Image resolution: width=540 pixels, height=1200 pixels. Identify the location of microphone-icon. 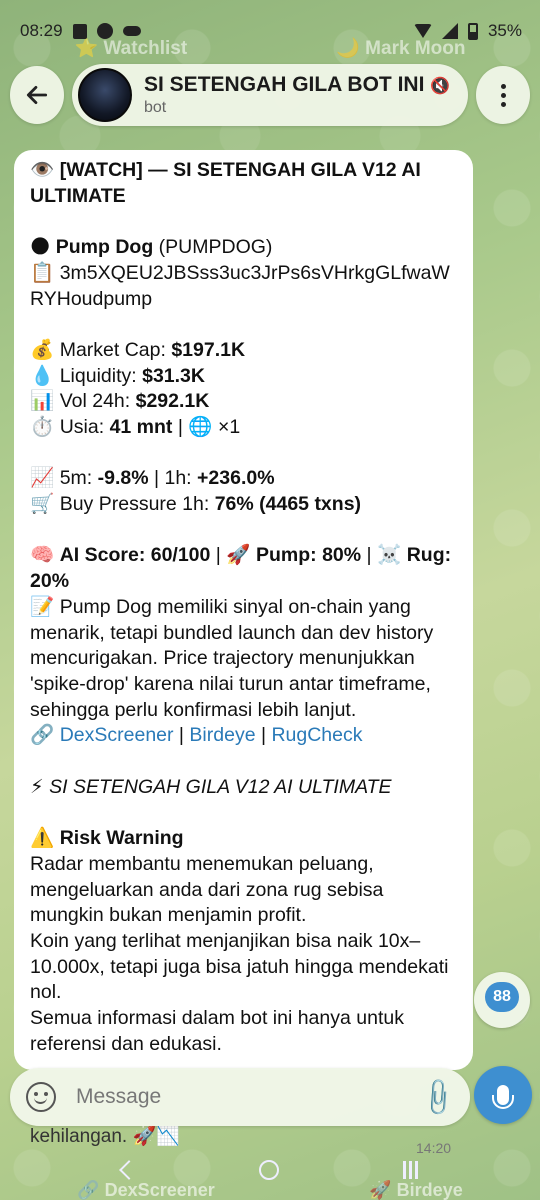
(503, 1097).